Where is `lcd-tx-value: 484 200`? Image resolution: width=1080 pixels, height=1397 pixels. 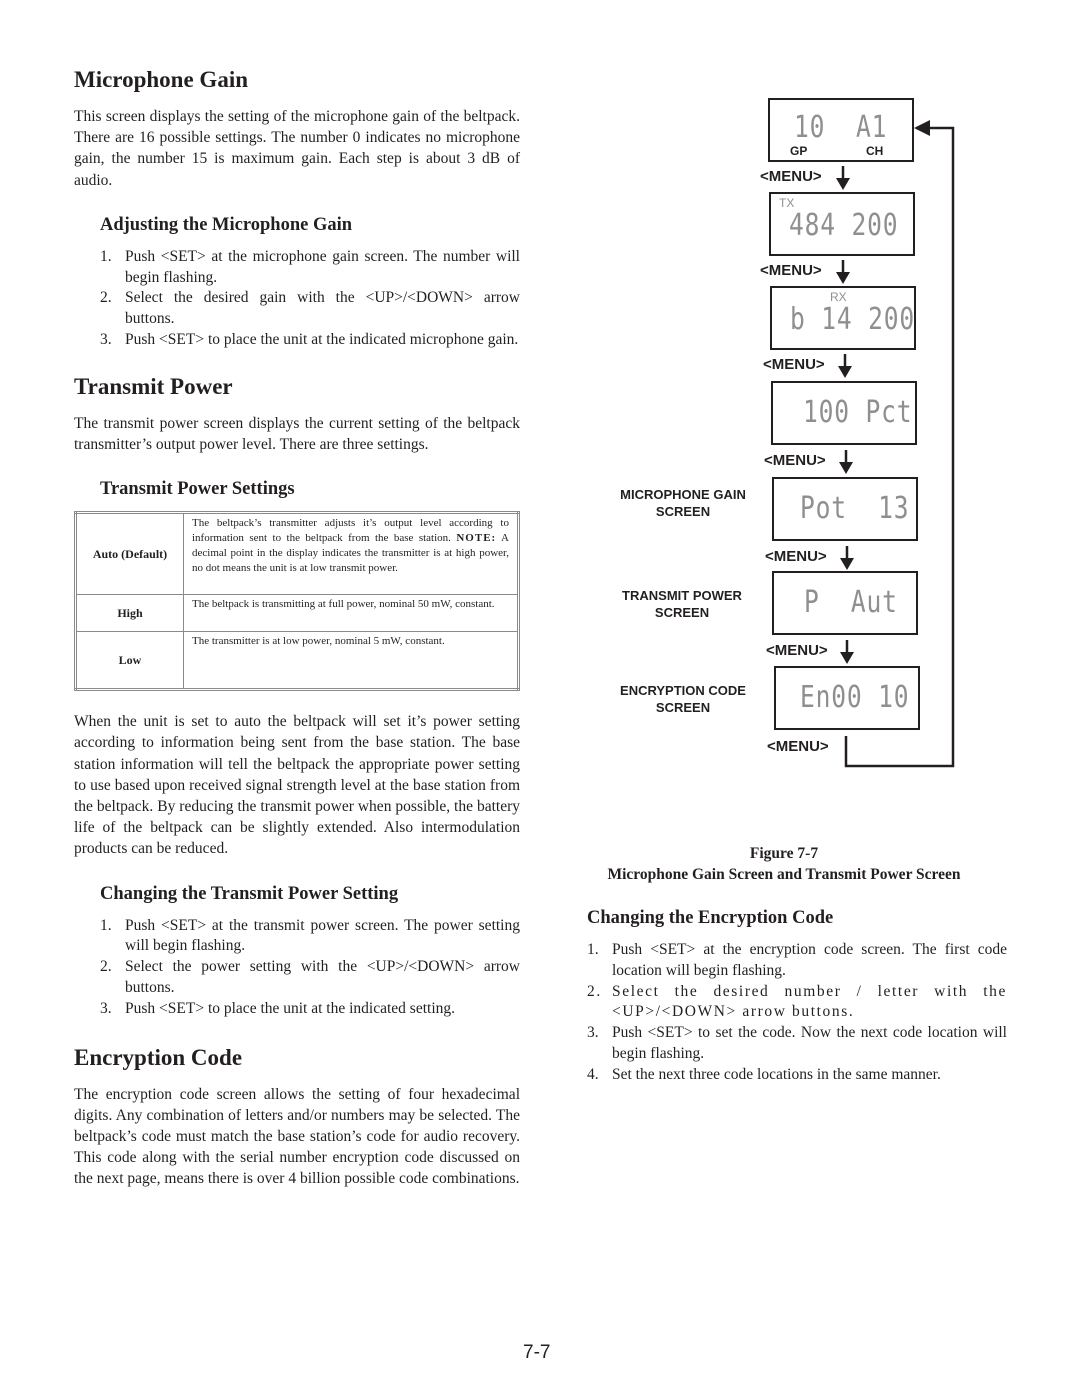 lcd-tx-value: 484 200 is located at coordinates (844, 225).